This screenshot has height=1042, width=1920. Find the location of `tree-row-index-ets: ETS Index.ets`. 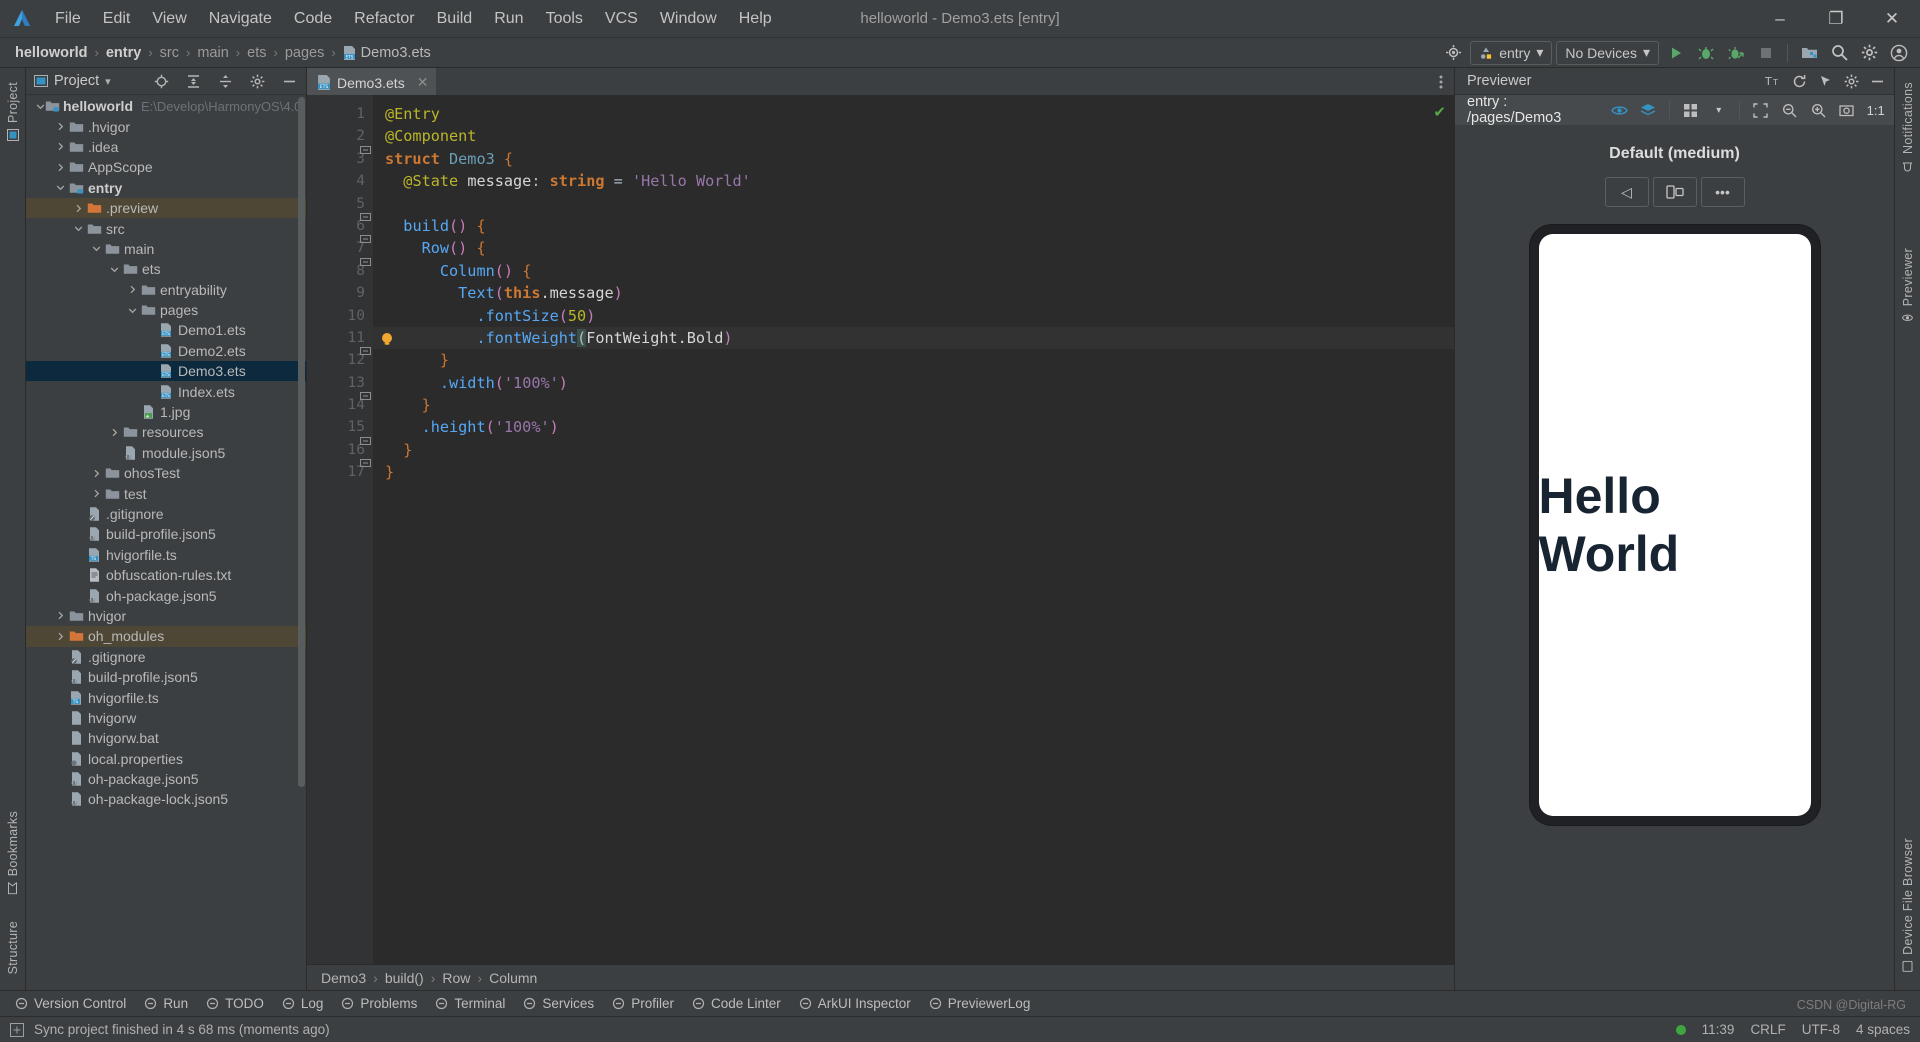

tree-row-index-ets: ETS Index.ets is located at coordinates (166, 391).